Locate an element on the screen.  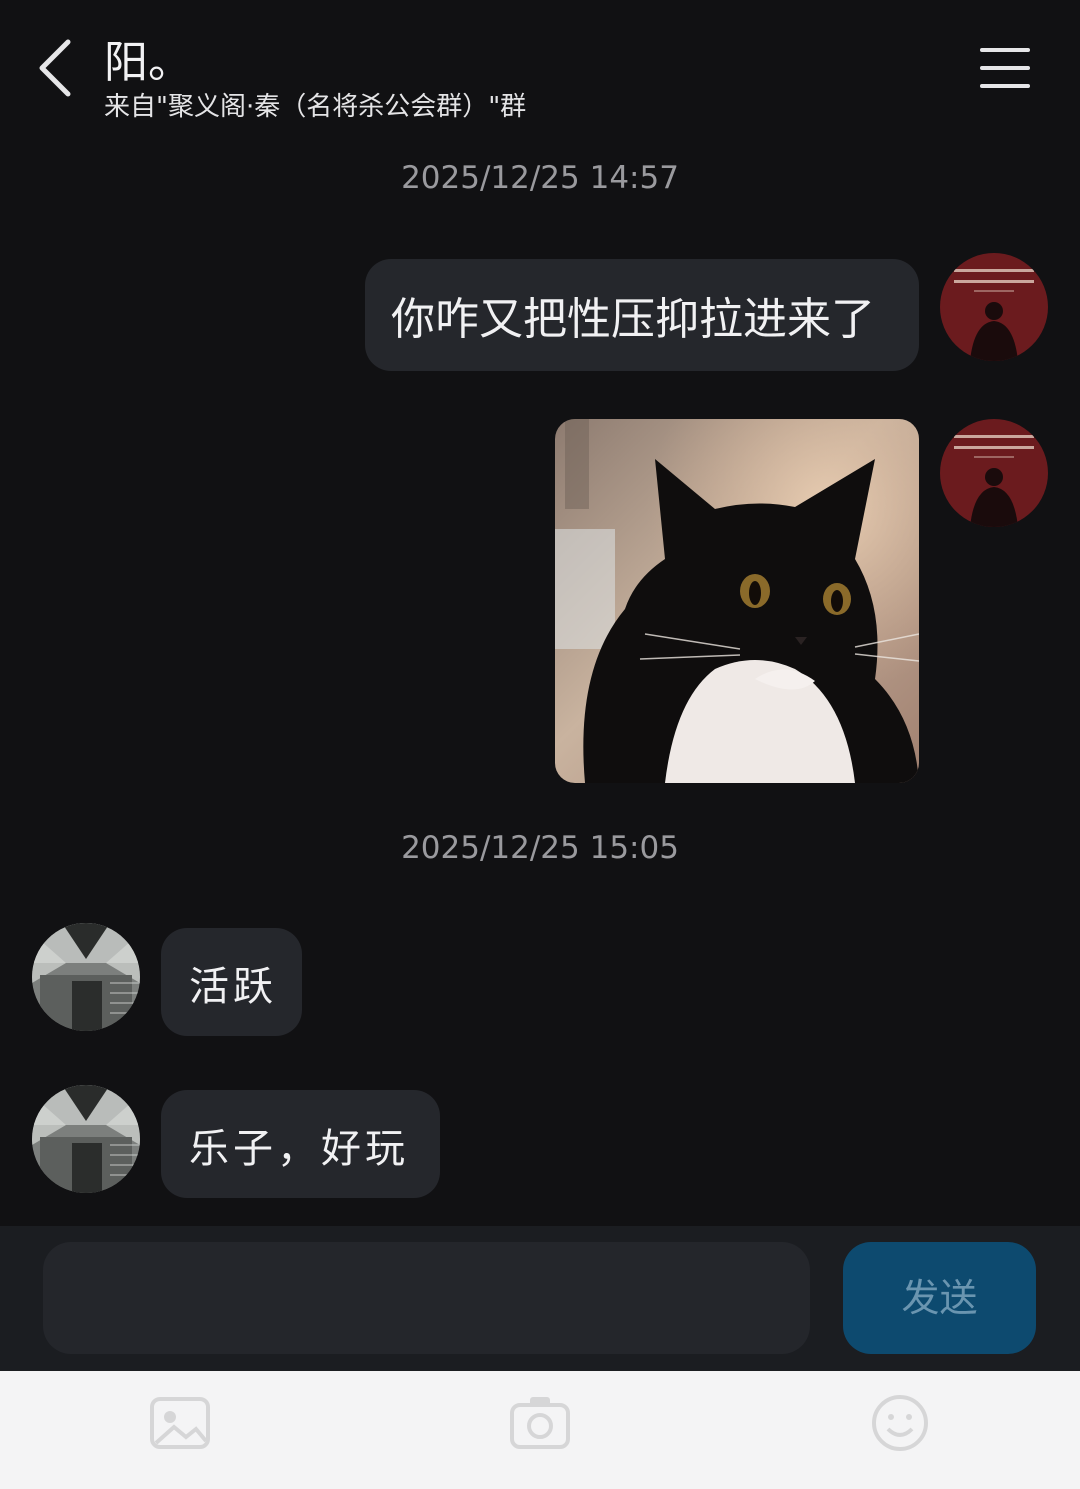
back-button is located at coordinates (58, 67).